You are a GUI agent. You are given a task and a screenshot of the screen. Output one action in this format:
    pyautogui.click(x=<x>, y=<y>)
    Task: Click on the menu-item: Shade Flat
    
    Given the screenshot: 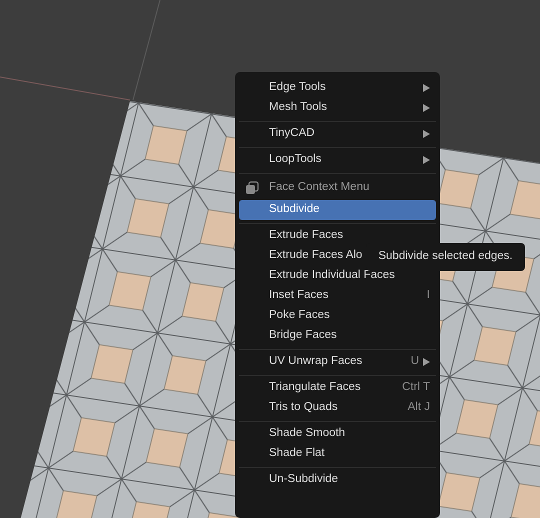 What is the action you would take?
    pyautogui.click(x=337, y=454)
    